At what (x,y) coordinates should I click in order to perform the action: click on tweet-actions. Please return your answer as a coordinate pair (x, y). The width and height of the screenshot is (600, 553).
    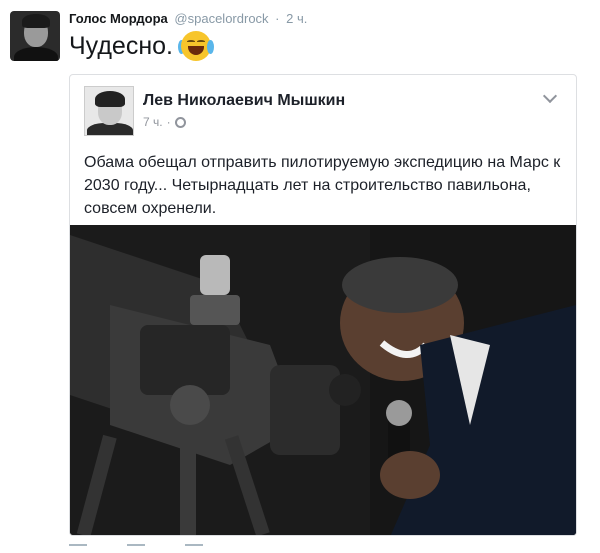
    Looking at the image, I should click on (136, 548).